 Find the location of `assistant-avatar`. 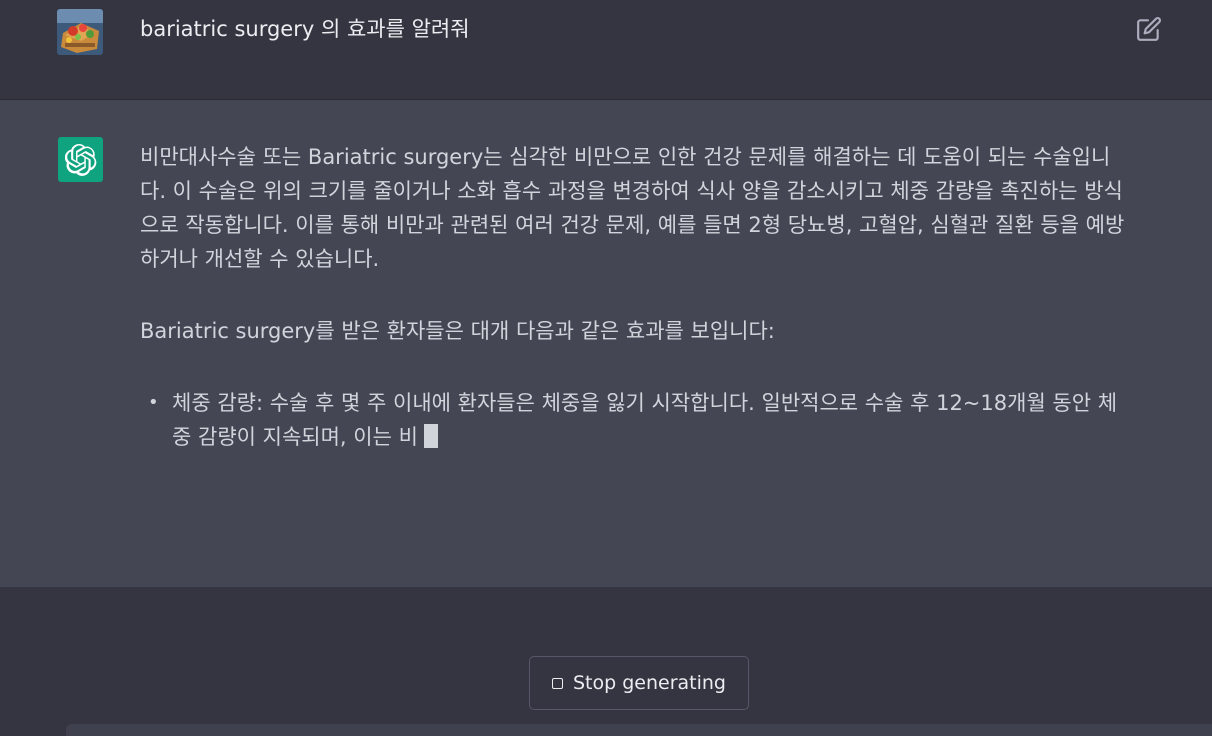

assistant-avatar is located at coordinates (80, 159).